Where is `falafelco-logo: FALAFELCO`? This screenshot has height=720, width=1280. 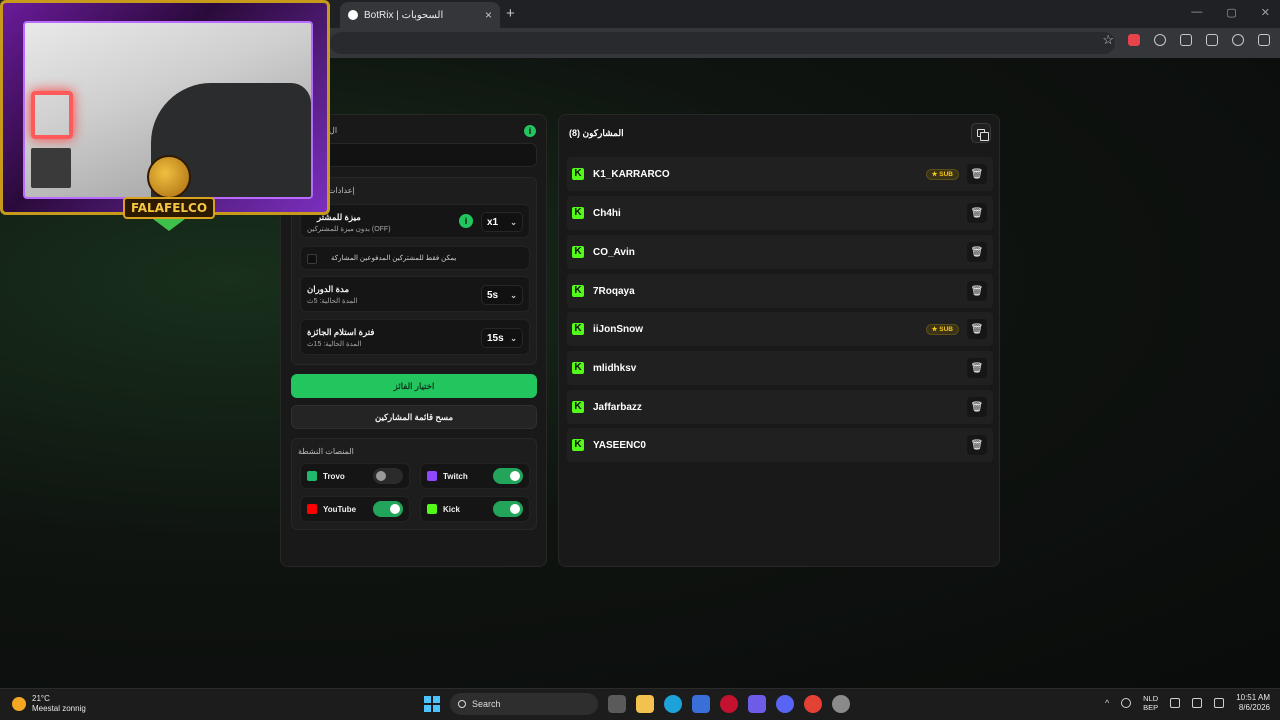 falafelco-logo: FALAFELCO is located at coordinates (169, 194).